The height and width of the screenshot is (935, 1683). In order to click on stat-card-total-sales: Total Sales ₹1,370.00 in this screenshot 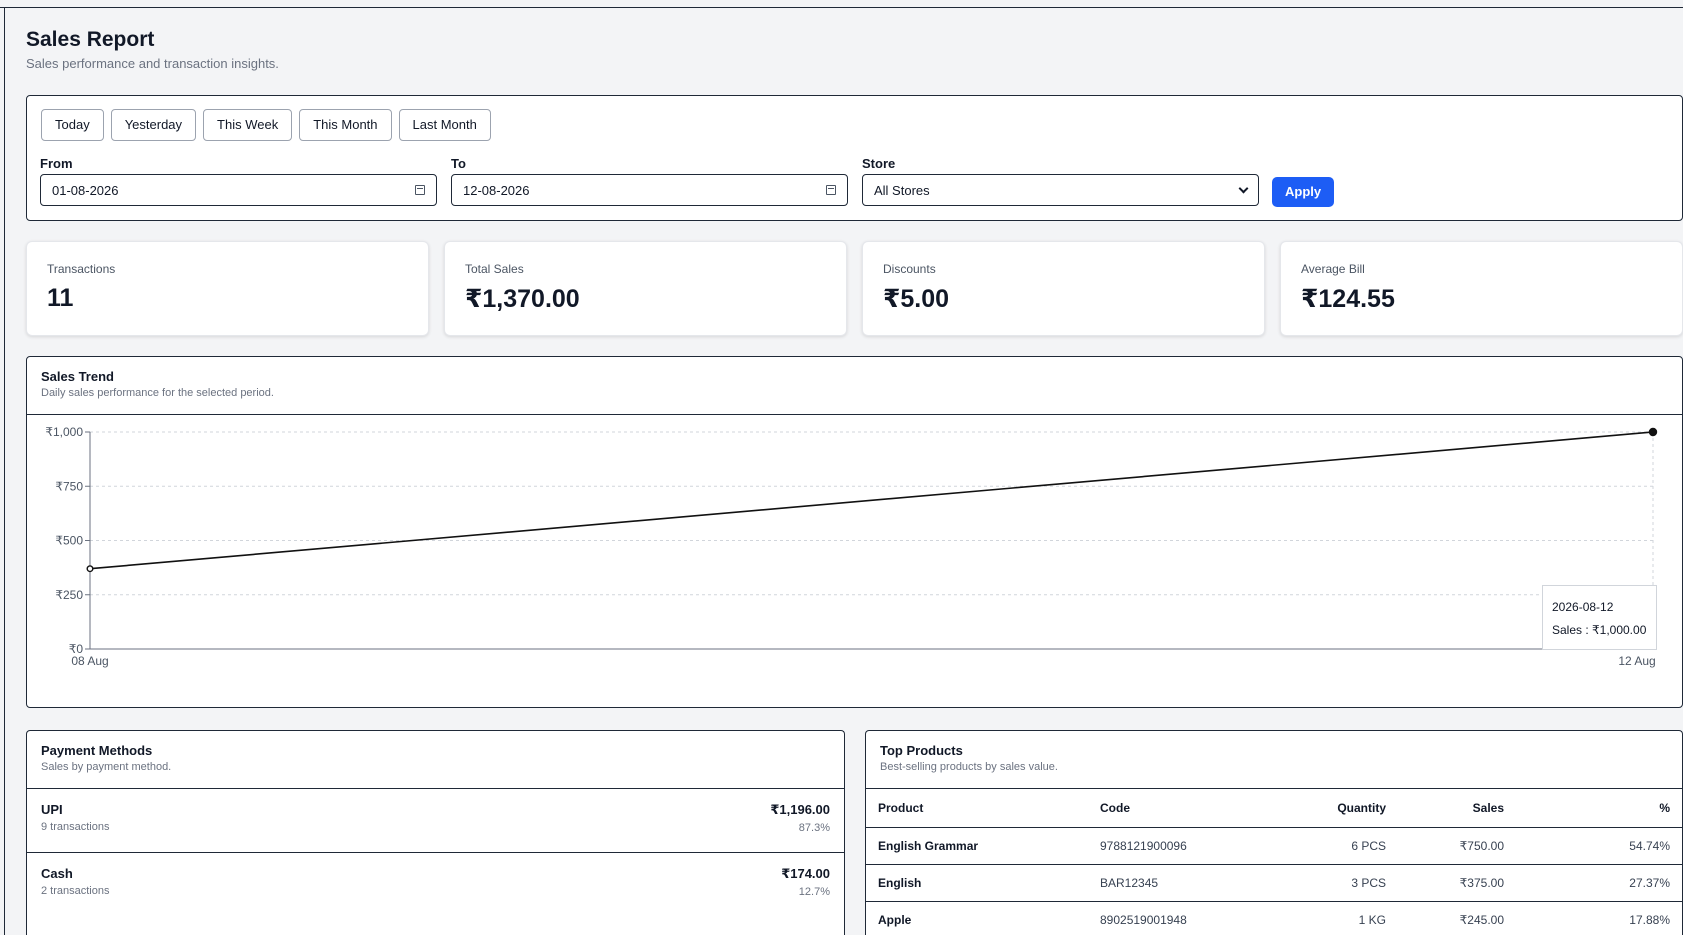, I will do `click(645, 288)`.